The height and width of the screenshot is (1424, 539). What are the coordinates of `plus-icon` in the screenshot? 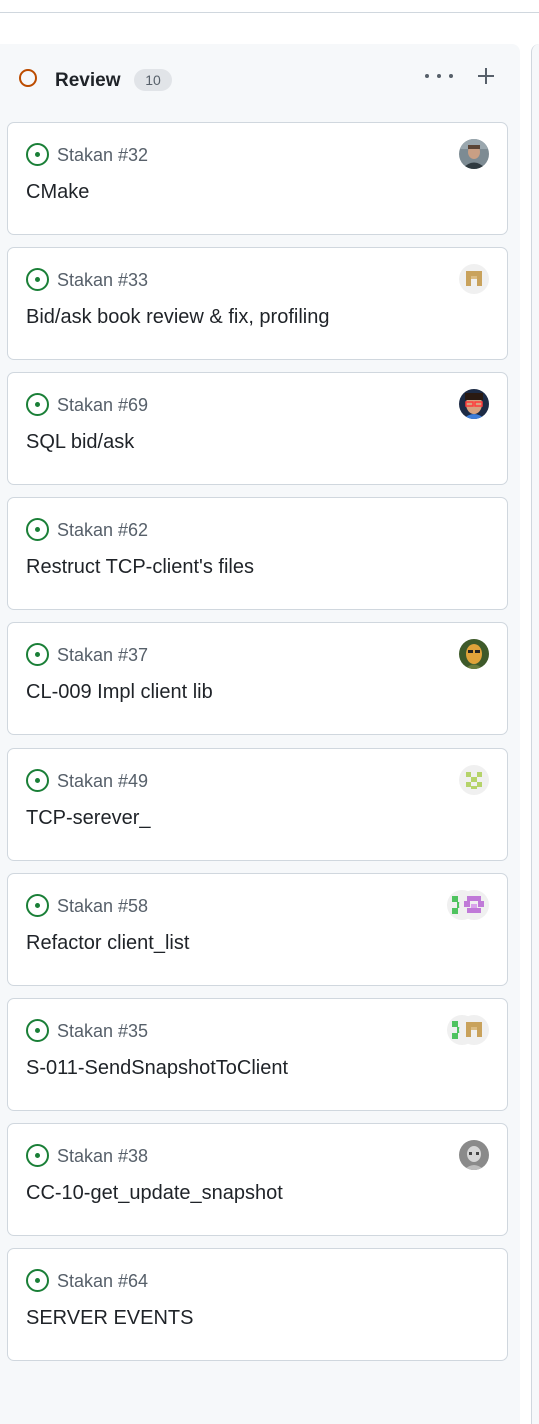 It's located at (486, 76).